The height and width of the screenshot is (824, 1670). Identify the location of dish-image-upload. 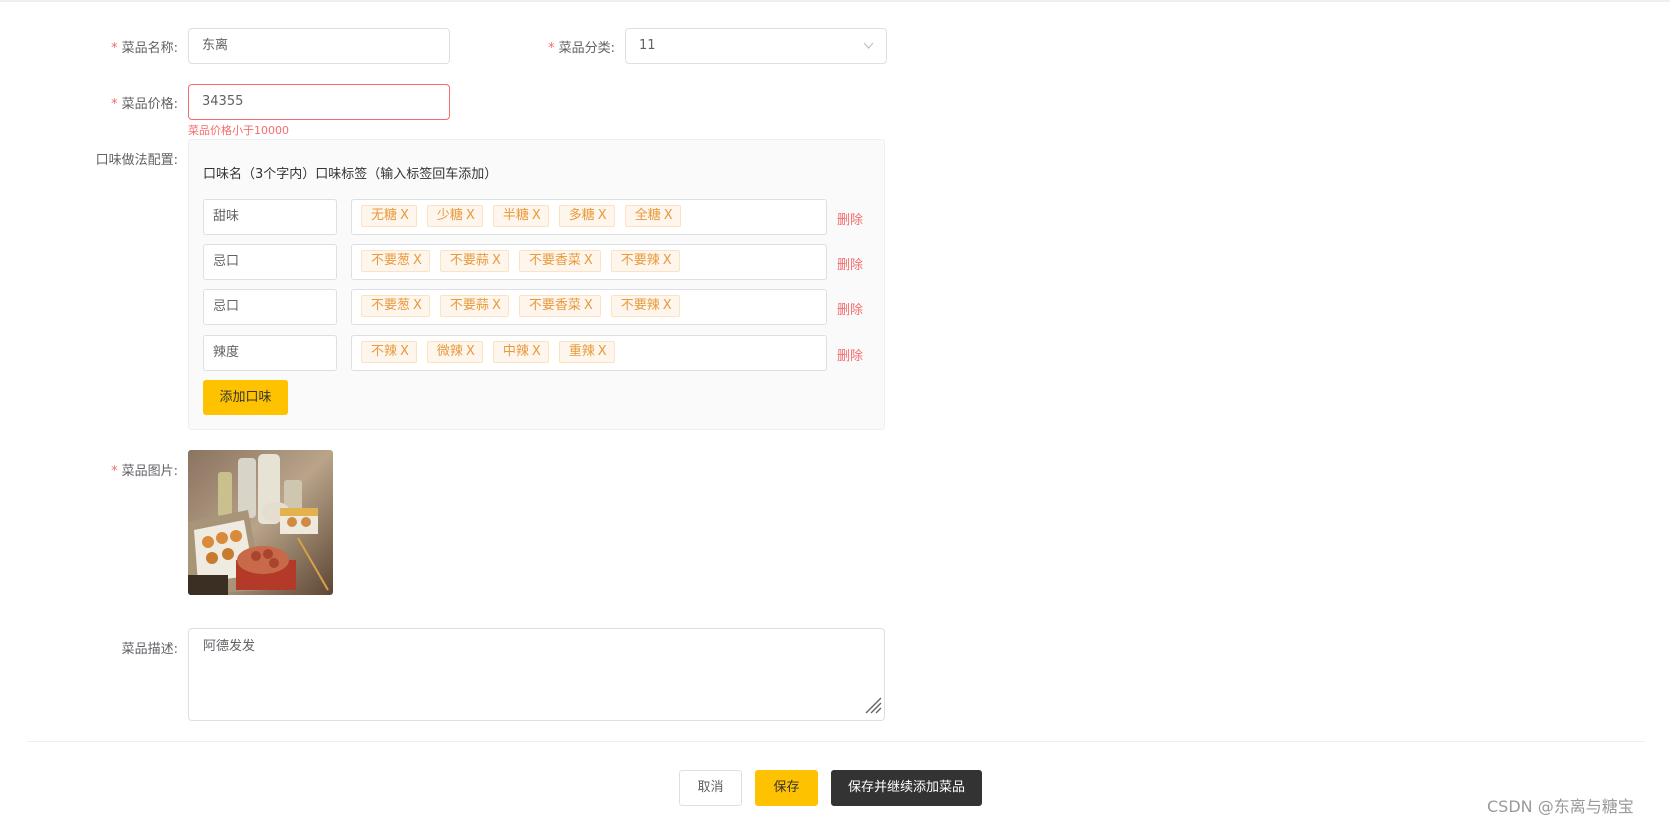
(260, 522).